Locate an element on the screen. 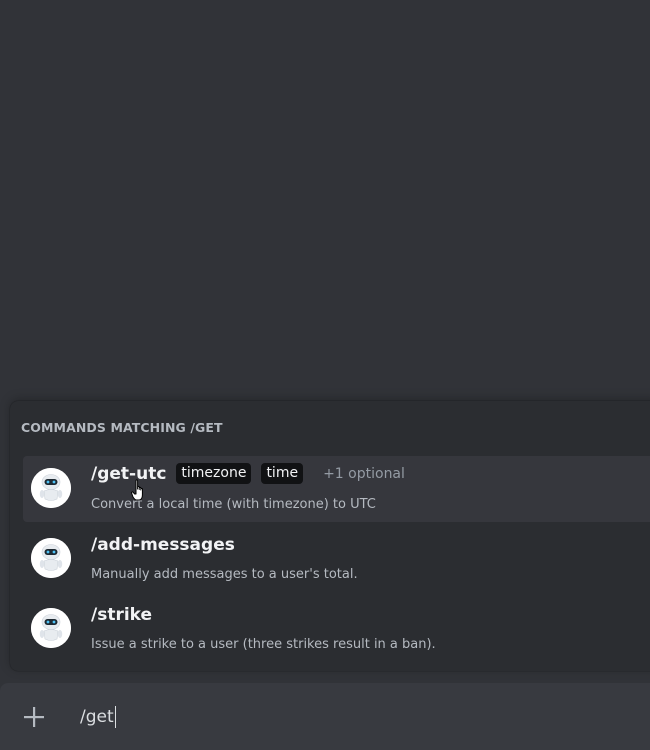 This screenshot has height=750, width=650. command-description: Manually add messages to a user's total. is located at coordinates (224, 574).